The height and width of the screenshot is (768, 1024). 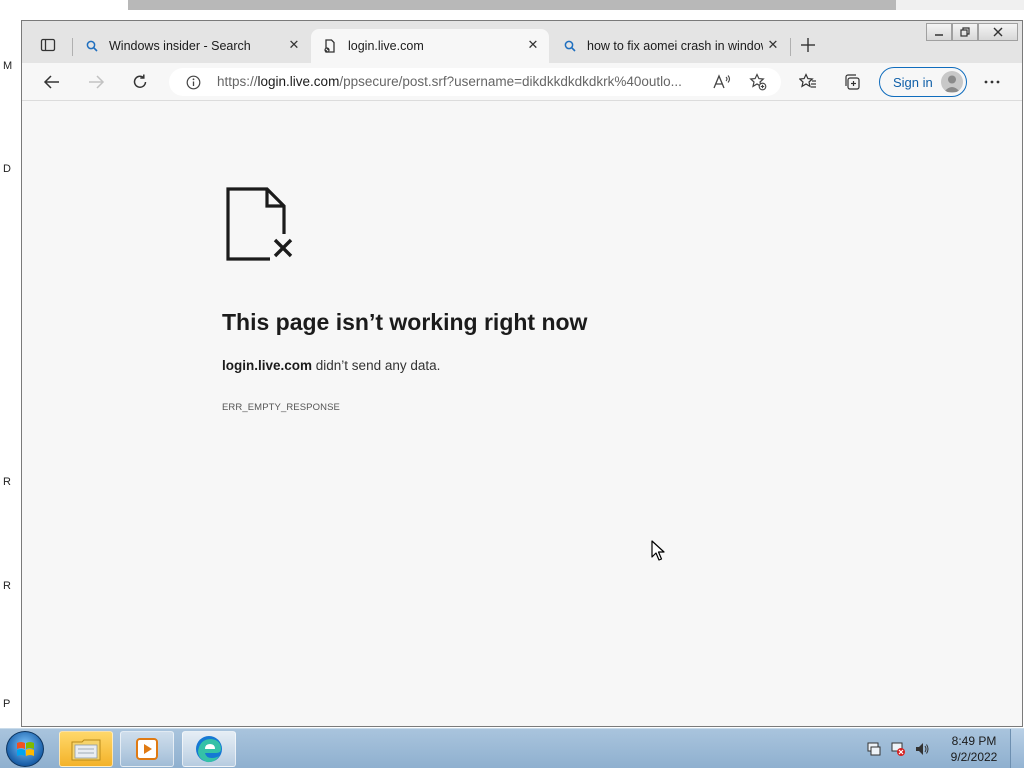 I want to click on tab-aomei-search: how to fix aomei crash in windows ✕, so click(x=670, y=46).